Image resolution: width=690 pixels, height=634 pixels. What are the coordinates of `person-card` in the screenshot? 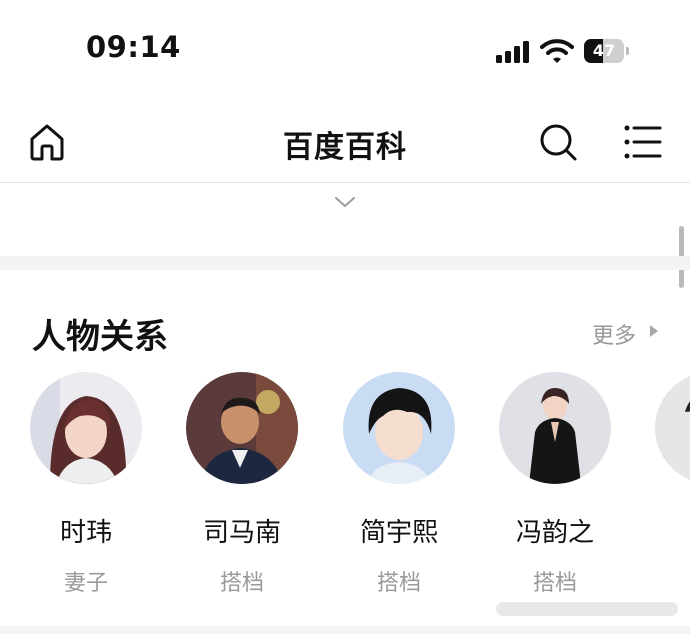 It's located at (670, 442).